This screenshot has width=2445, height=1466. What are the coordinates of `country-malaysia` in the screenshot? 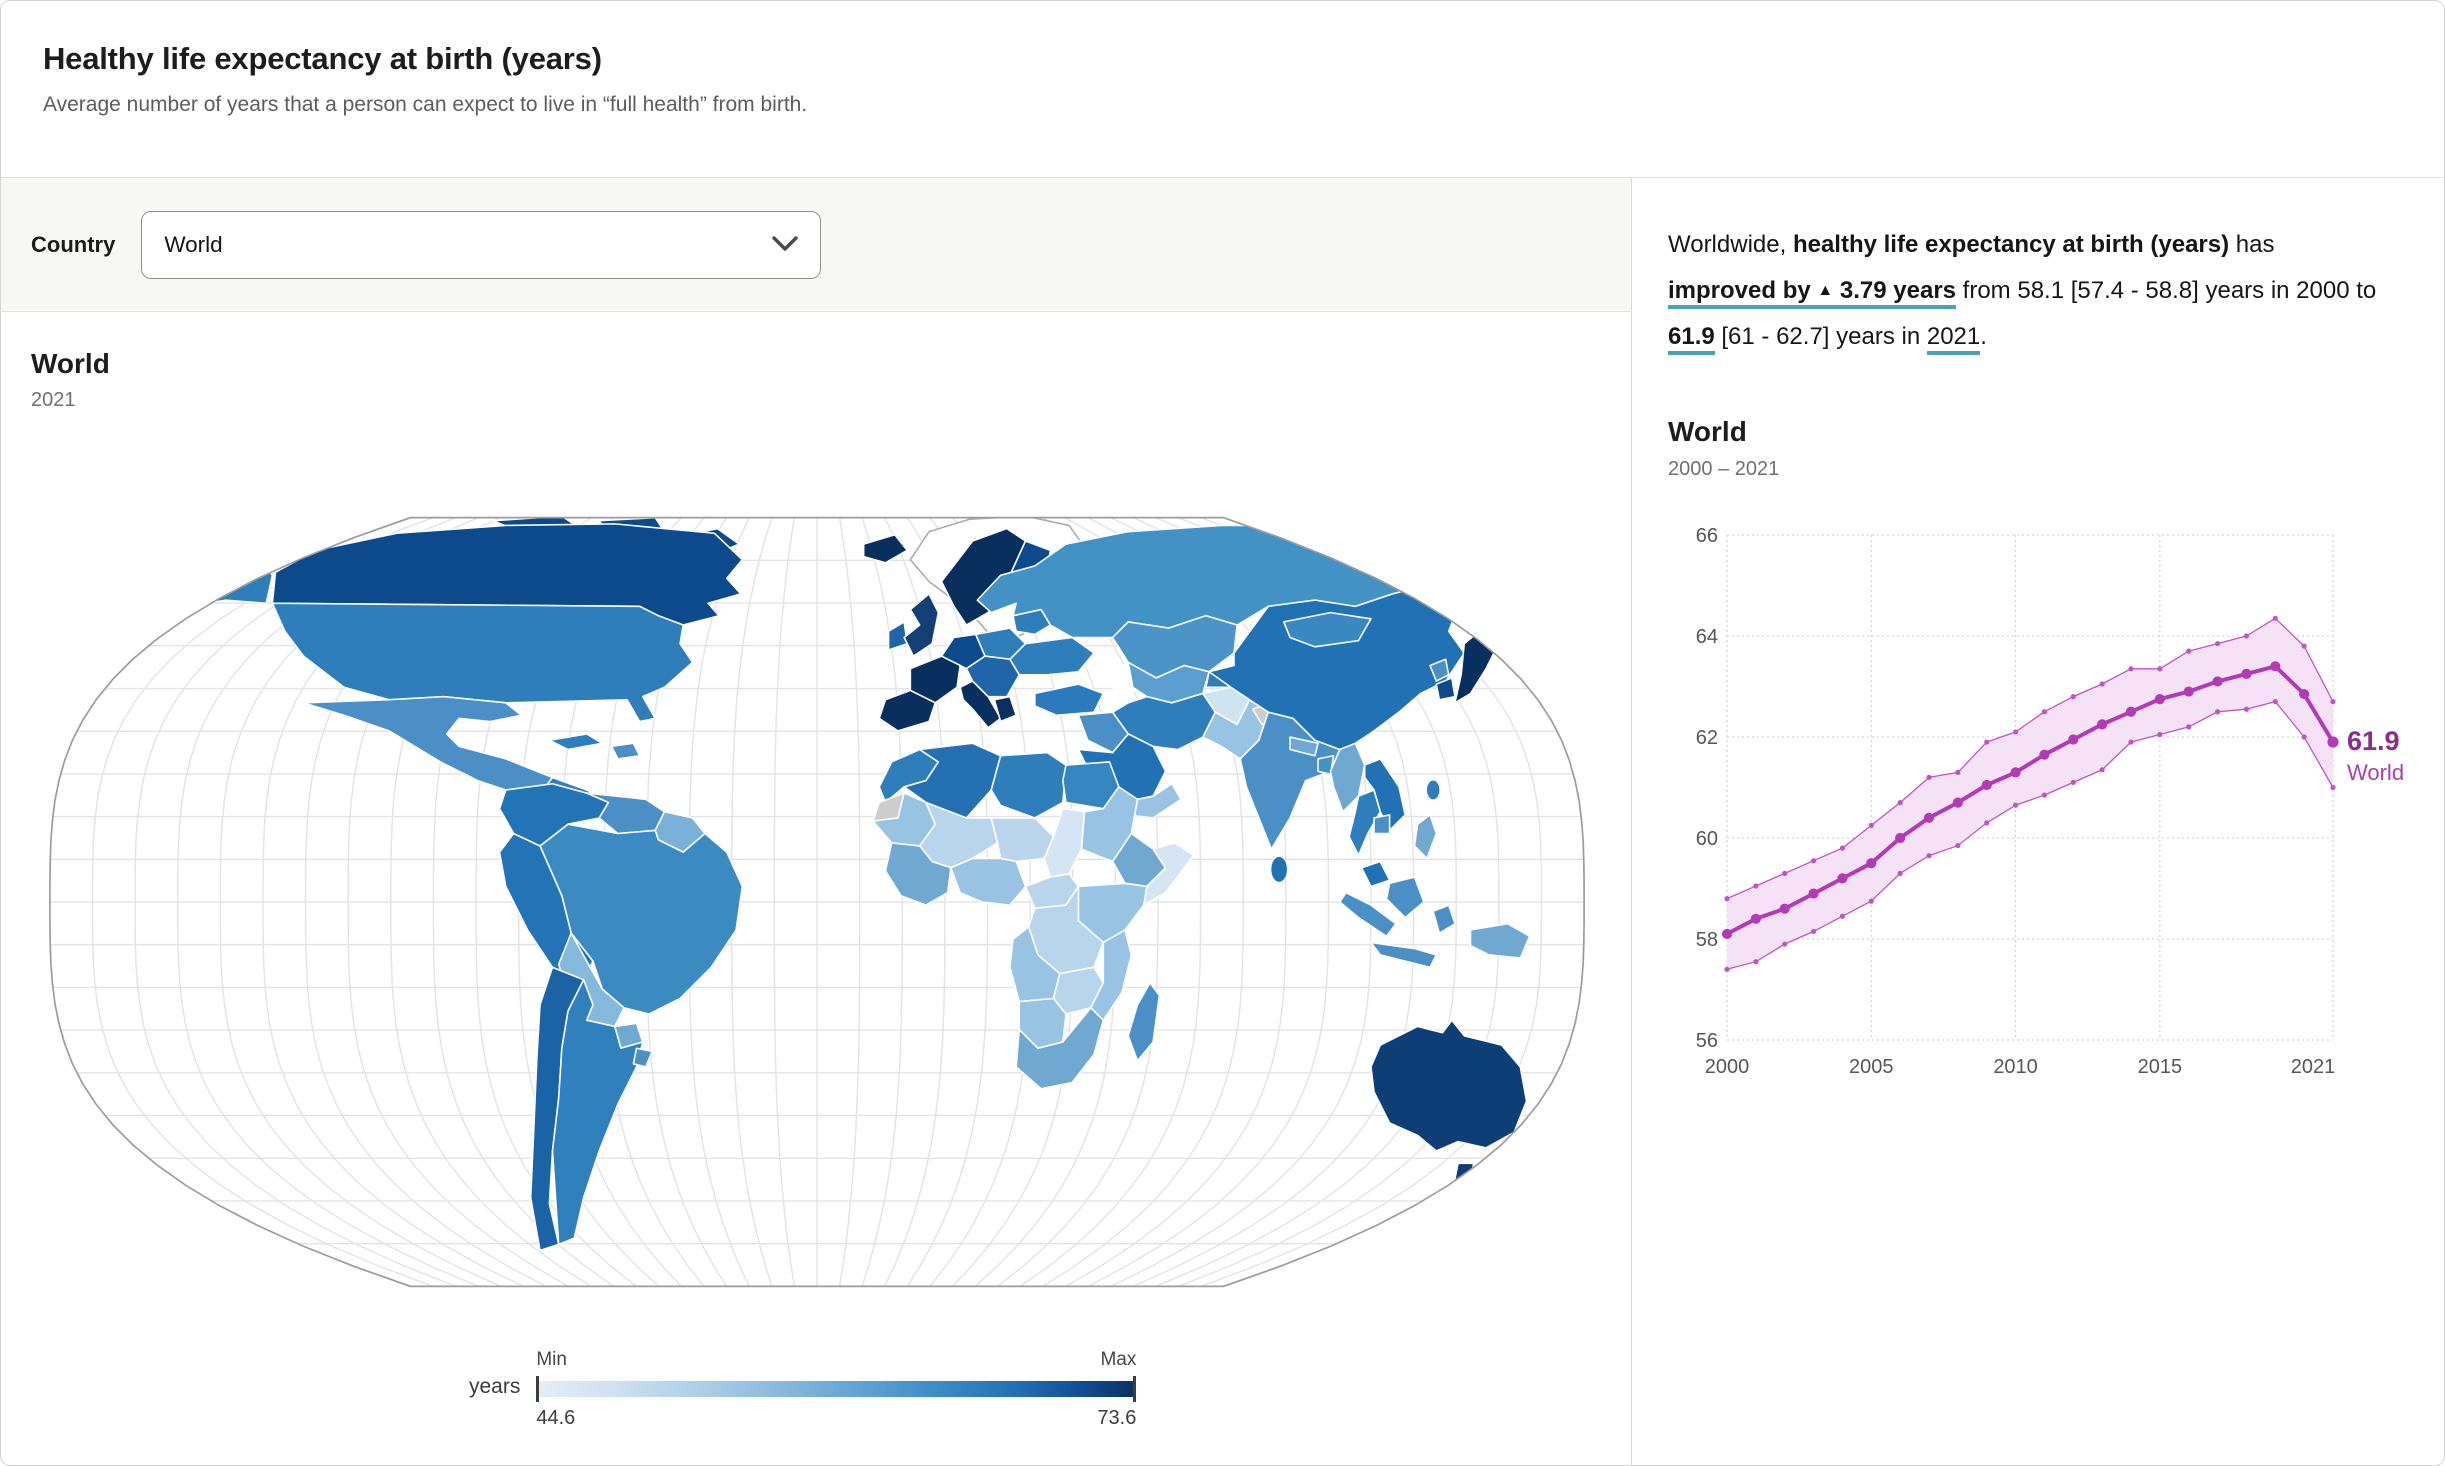 It's located at (1375, 874).